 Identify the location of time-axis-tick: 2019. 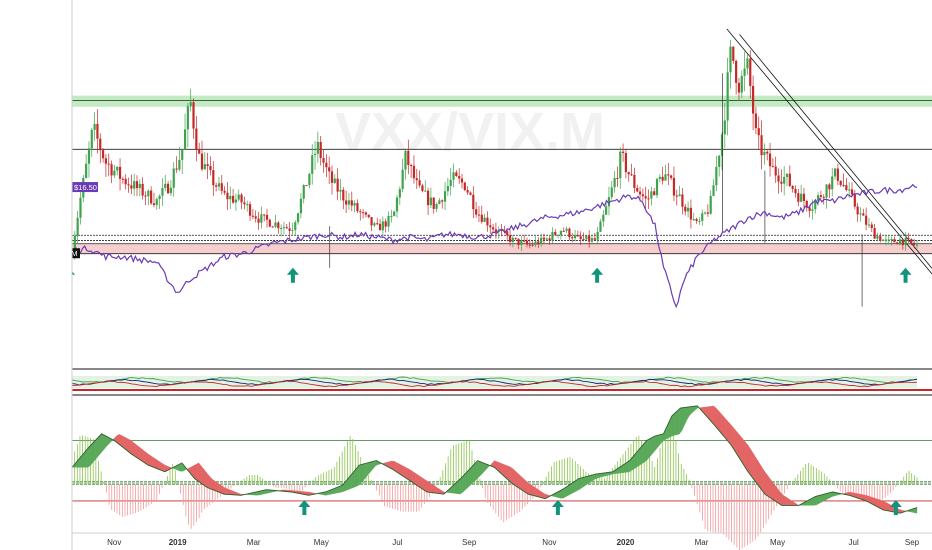
(178, 542).